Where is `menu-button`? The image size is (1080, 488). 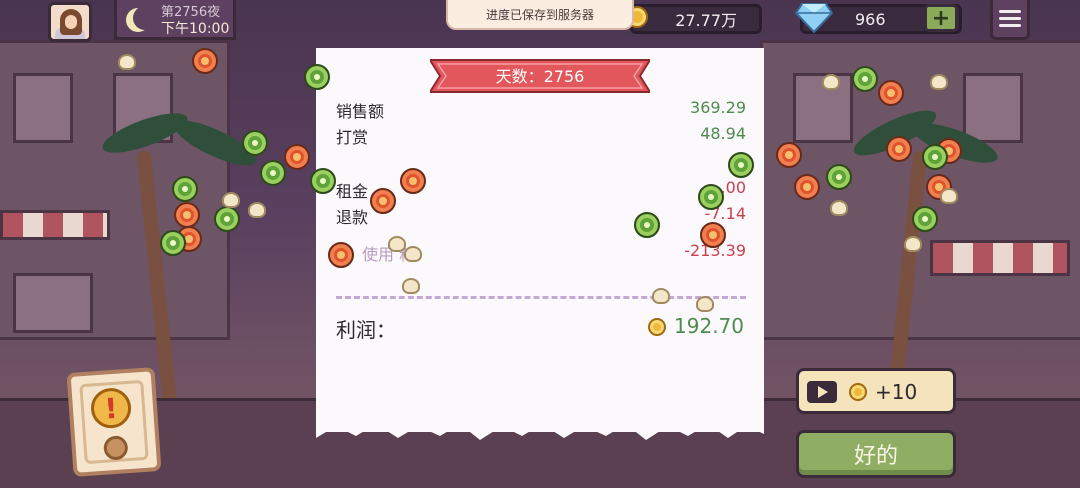
menu-button is located at coordinates (1010, 20).